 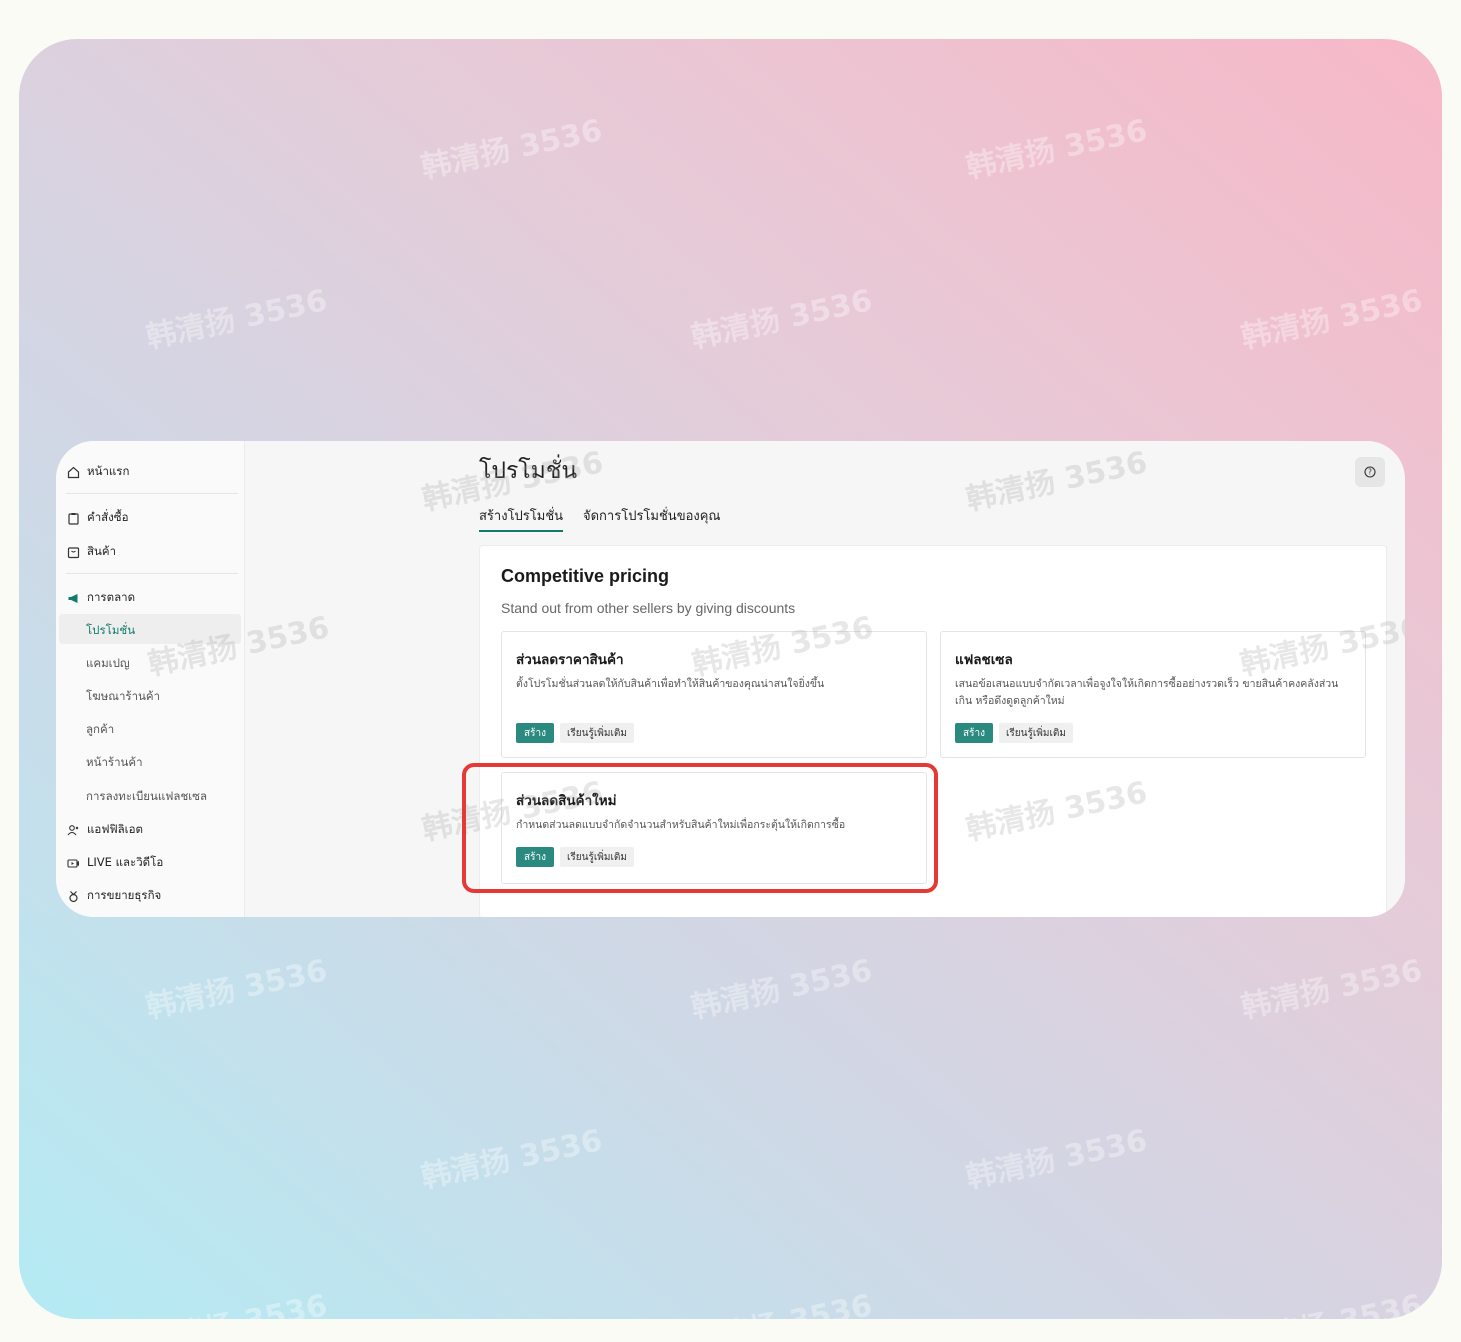 What do you see at coordinates (111, 597) in the screenshot?
I see `sidebar-item-label: การตลาด` at bounding box center [111, 597].